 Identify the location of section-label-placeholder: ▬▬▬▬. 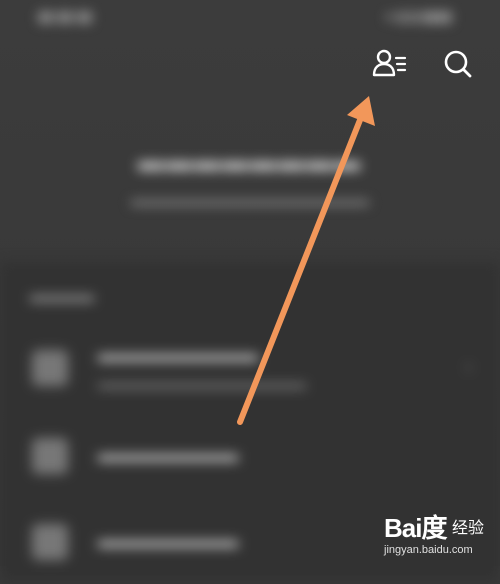
(62, 296).